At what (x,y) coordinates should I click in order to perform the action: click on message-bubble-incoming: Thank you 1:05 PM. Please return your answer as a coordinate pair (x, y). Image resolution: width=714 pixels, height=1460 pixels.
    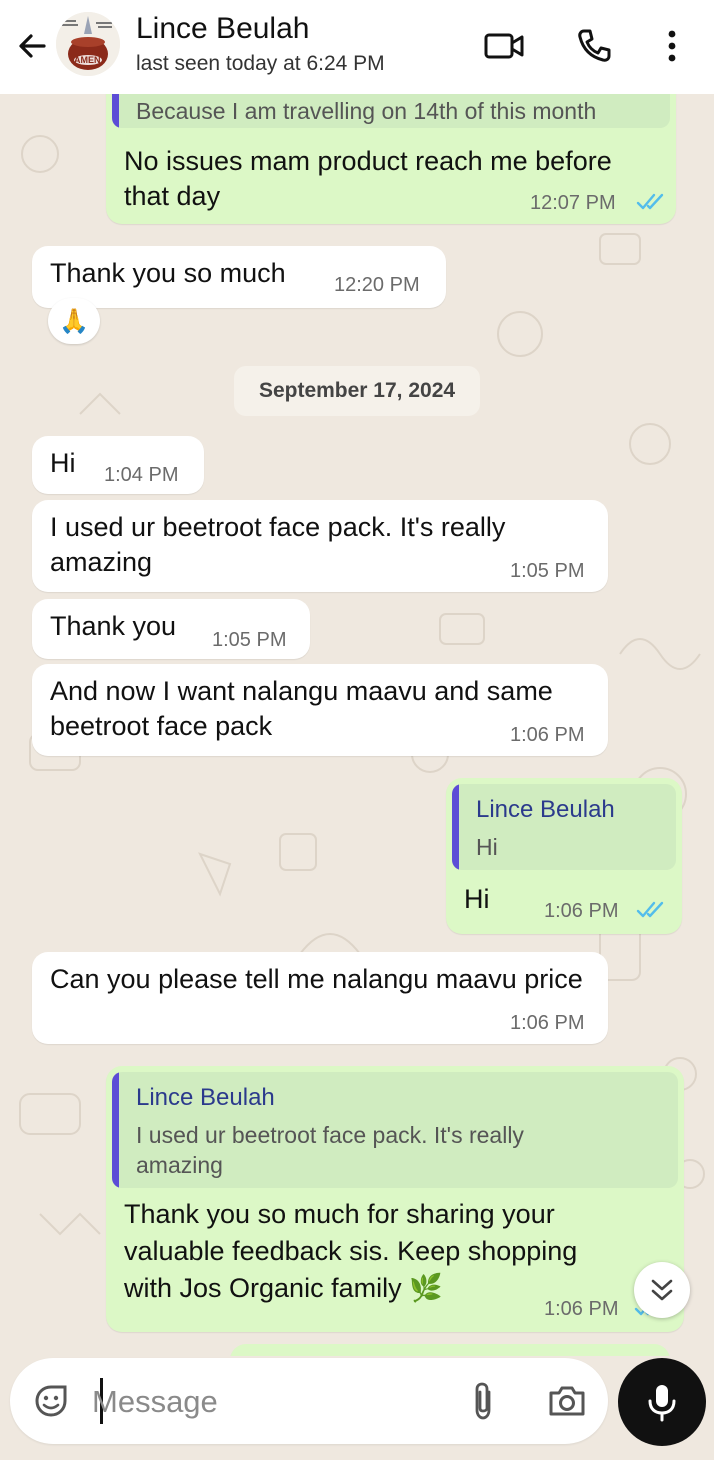
    Looking at the image, I should click on (171, 629).